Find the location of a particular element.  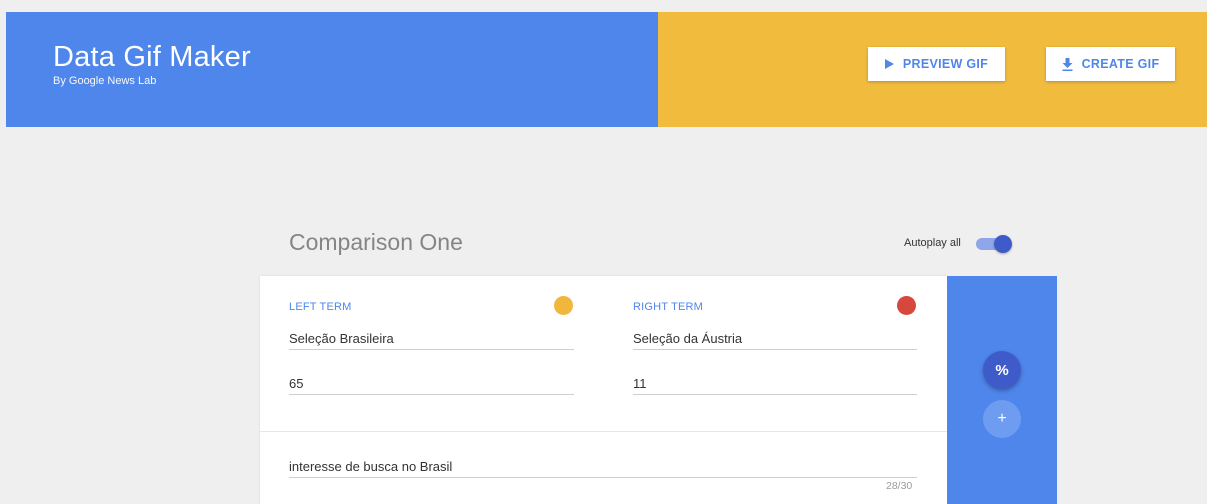

preview-gif-button: PREVIEW GIF is located at coordinates (936, 64).